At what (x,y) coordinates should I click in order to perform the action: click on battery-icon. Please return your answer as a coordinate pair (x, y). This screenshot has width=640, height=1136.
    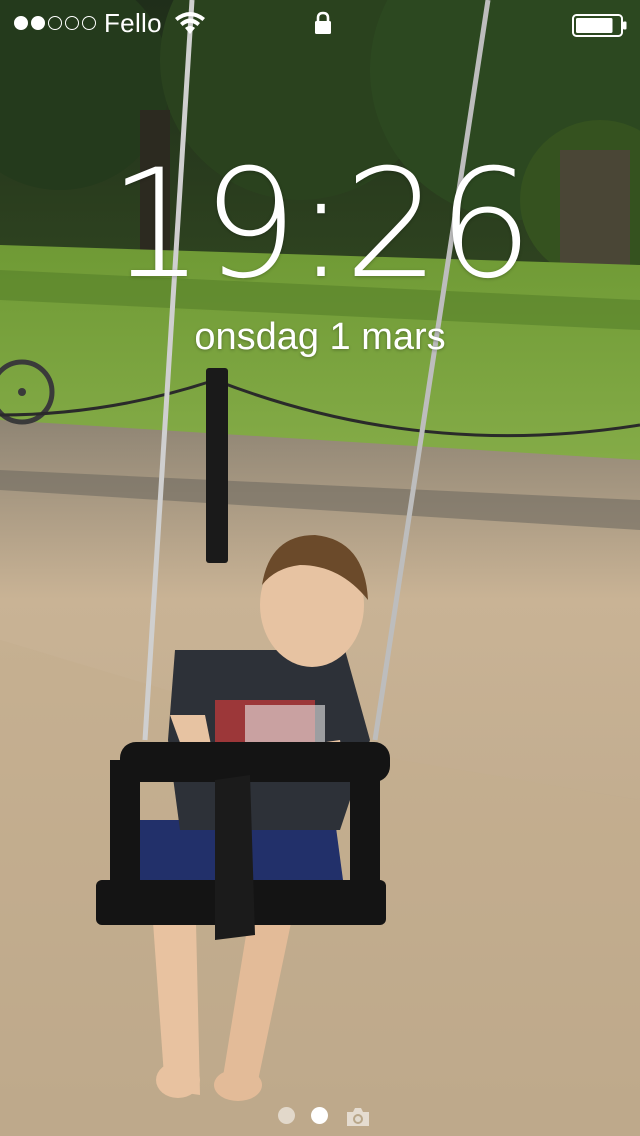
    Looking at the image, I should click on (600, 28).